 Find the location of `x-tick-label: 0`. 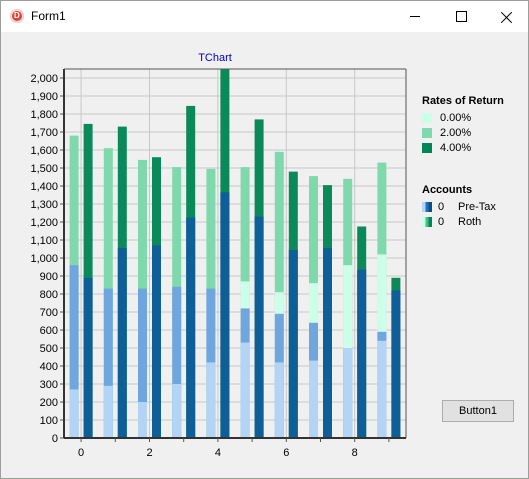

x-tick-label: 0 is located at coordinates (81, 453).